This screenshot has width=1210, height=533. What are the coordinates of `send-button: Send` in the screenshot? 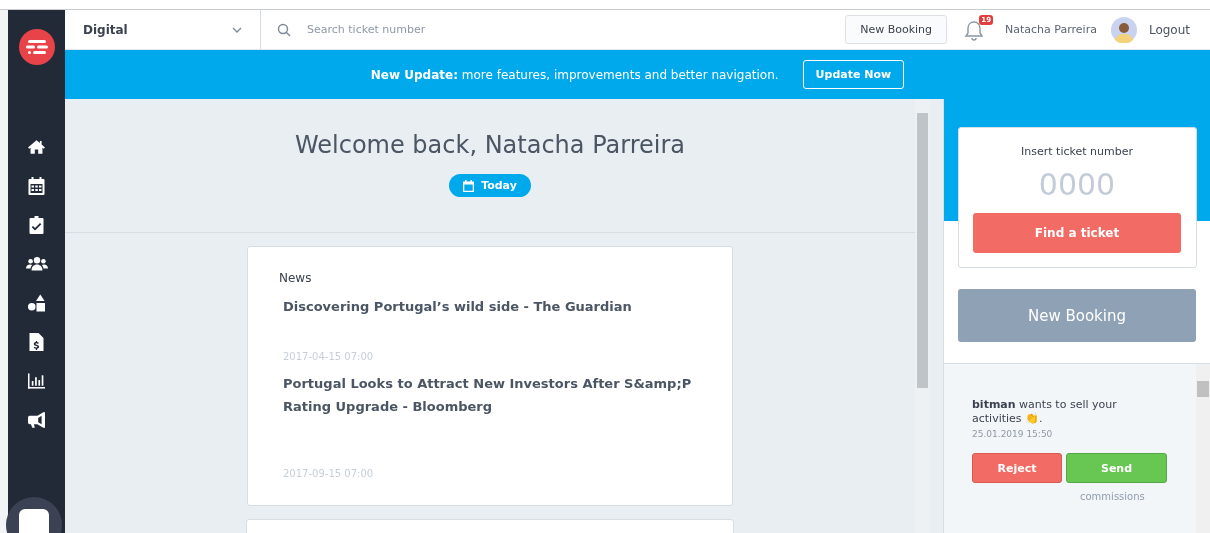 It's located at (1116, 468).